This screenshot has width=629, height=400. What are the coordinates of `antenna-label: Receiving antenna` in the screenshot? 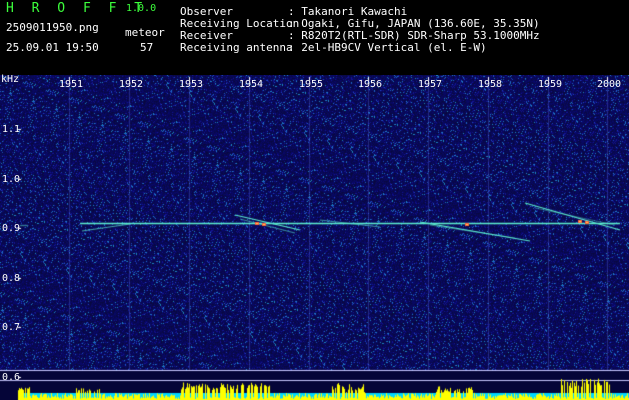 It's located at (236, 47).